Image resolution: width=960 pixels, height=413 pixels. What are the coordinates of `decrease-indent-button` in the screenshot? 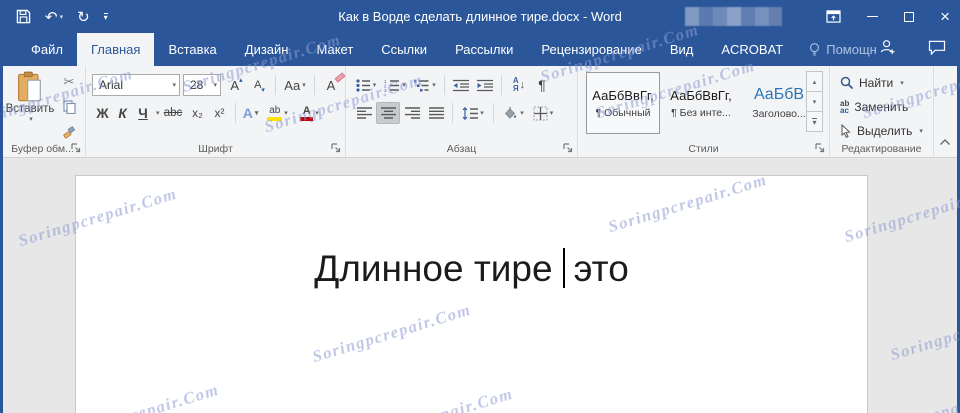 It's located at (461, 85).